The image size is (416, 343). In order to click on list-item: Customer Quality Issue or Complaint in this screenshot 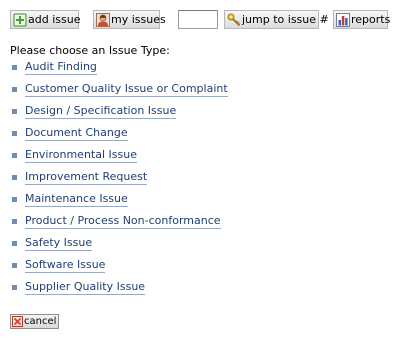, I will do `click(120, 94)`.